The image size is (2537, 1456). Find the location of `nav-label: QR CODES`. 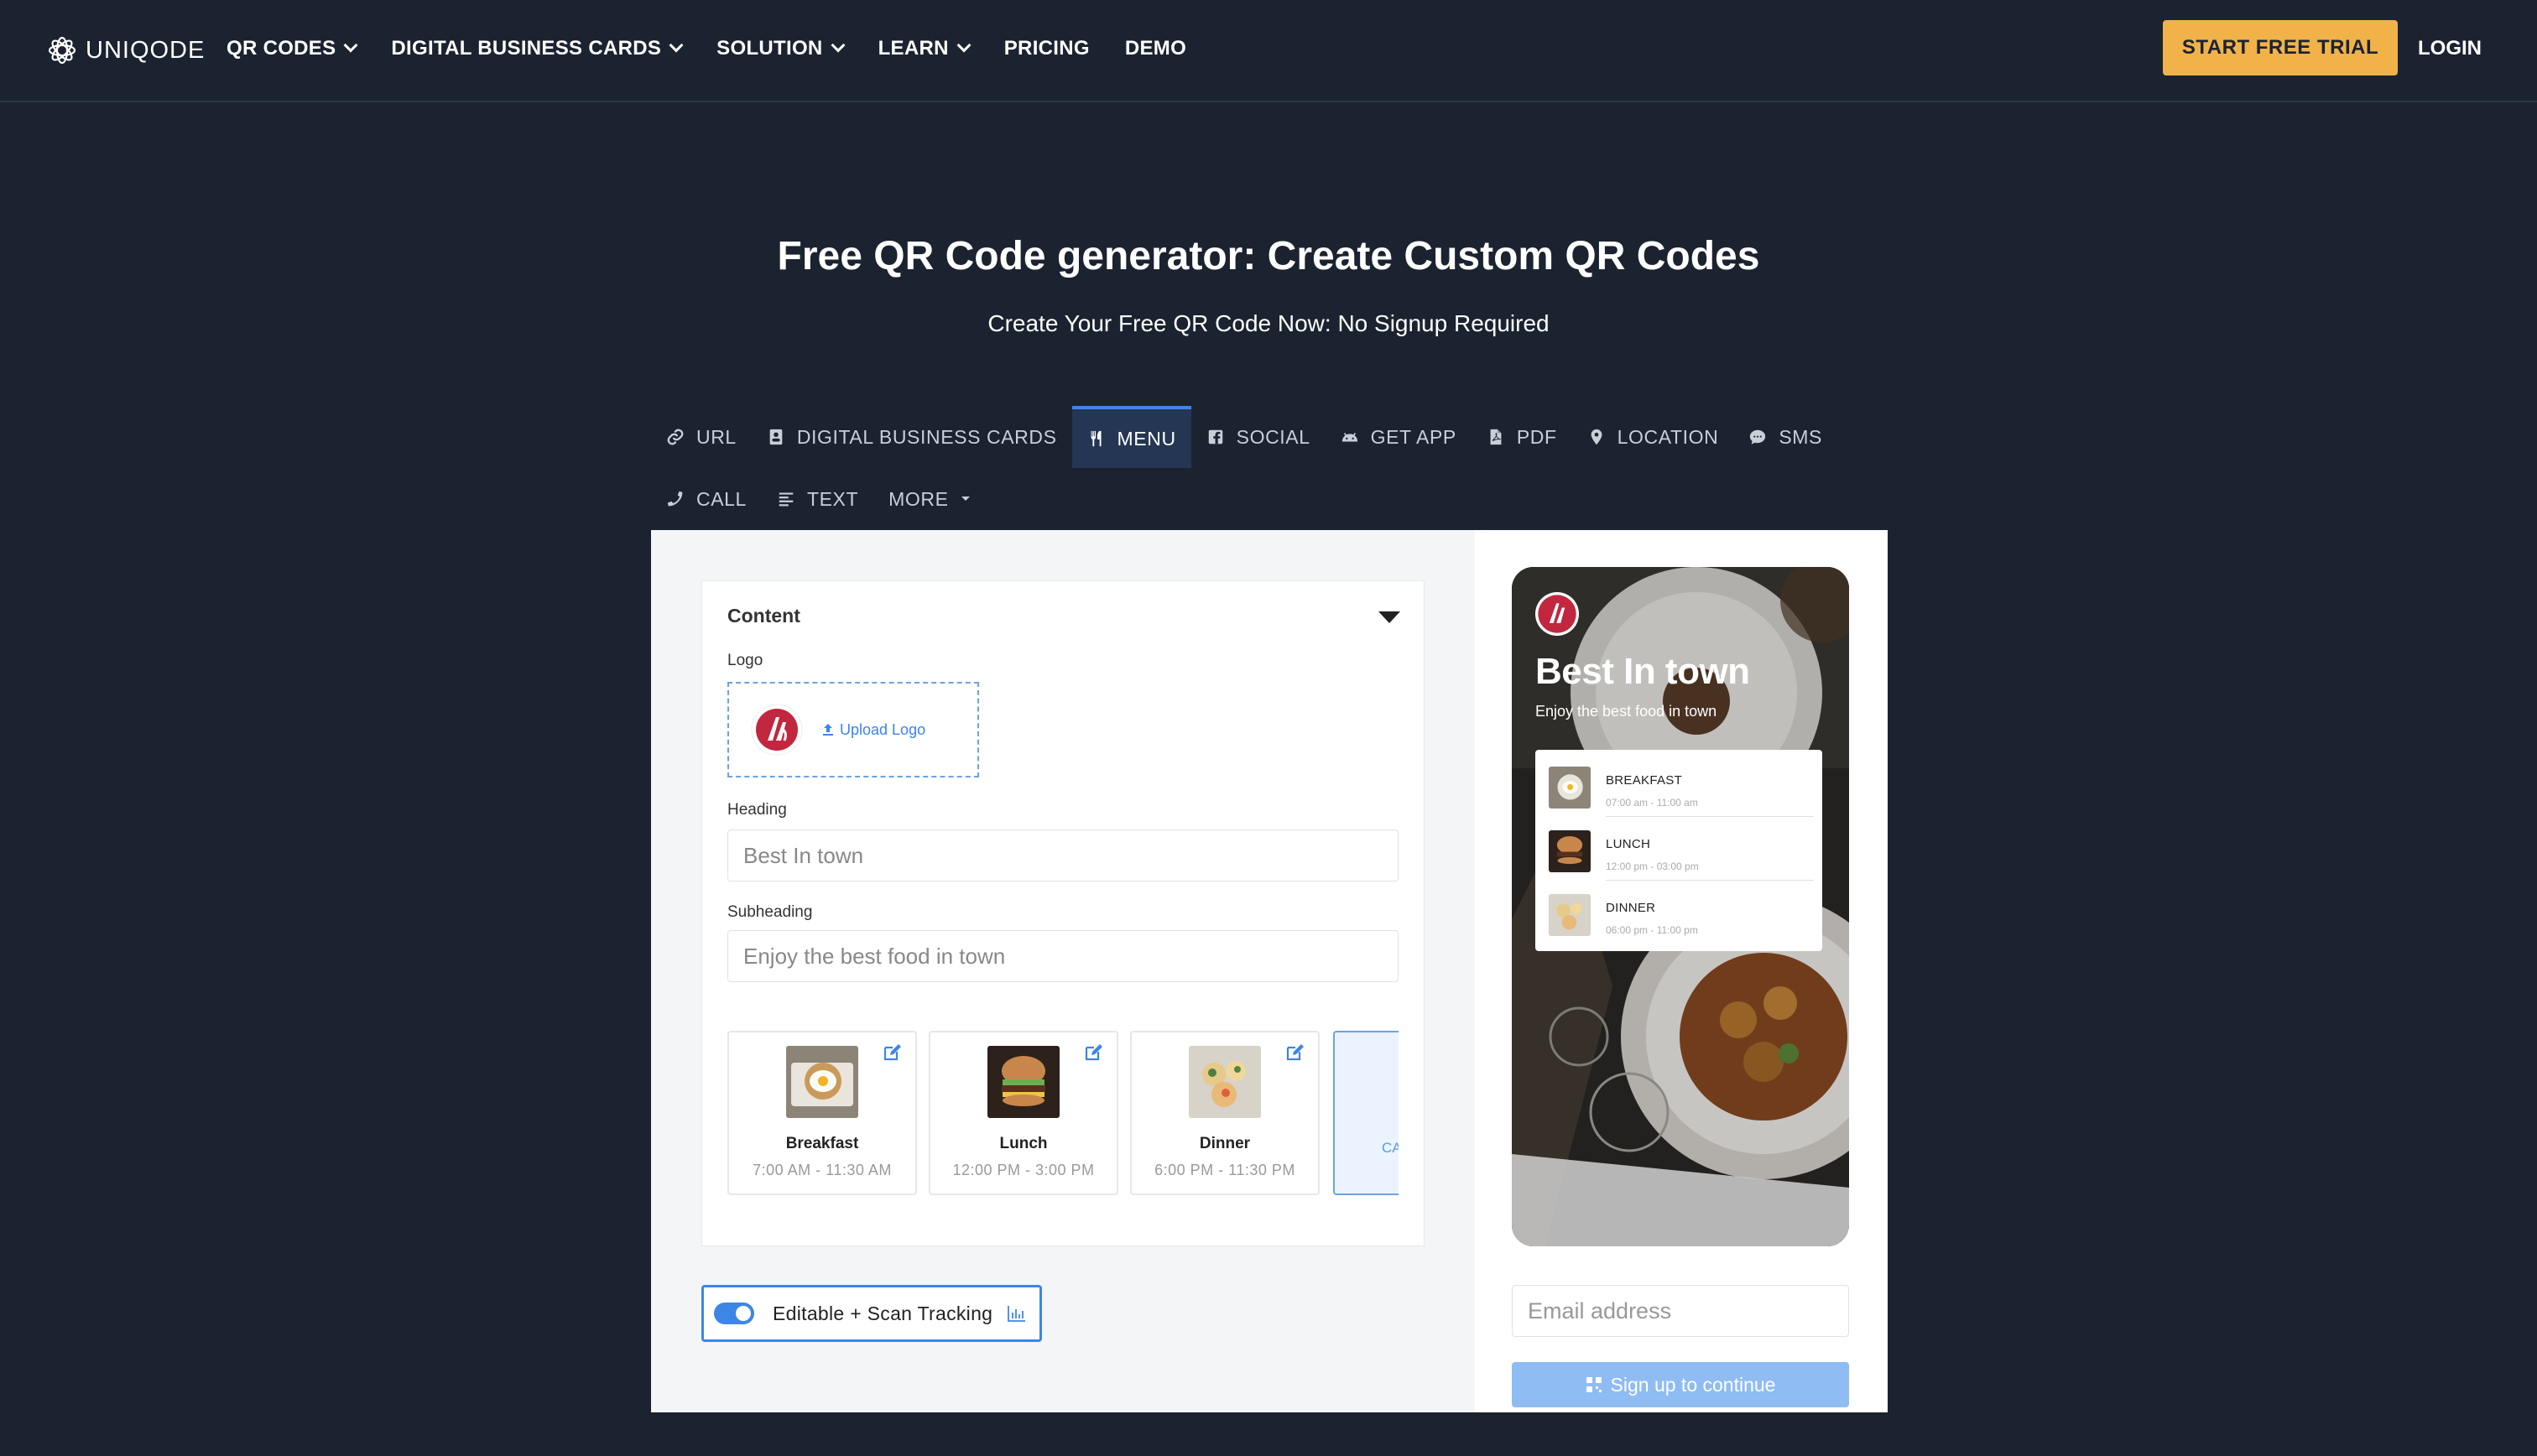

nav-label: QR CODES is located at coordinates (281, 48).